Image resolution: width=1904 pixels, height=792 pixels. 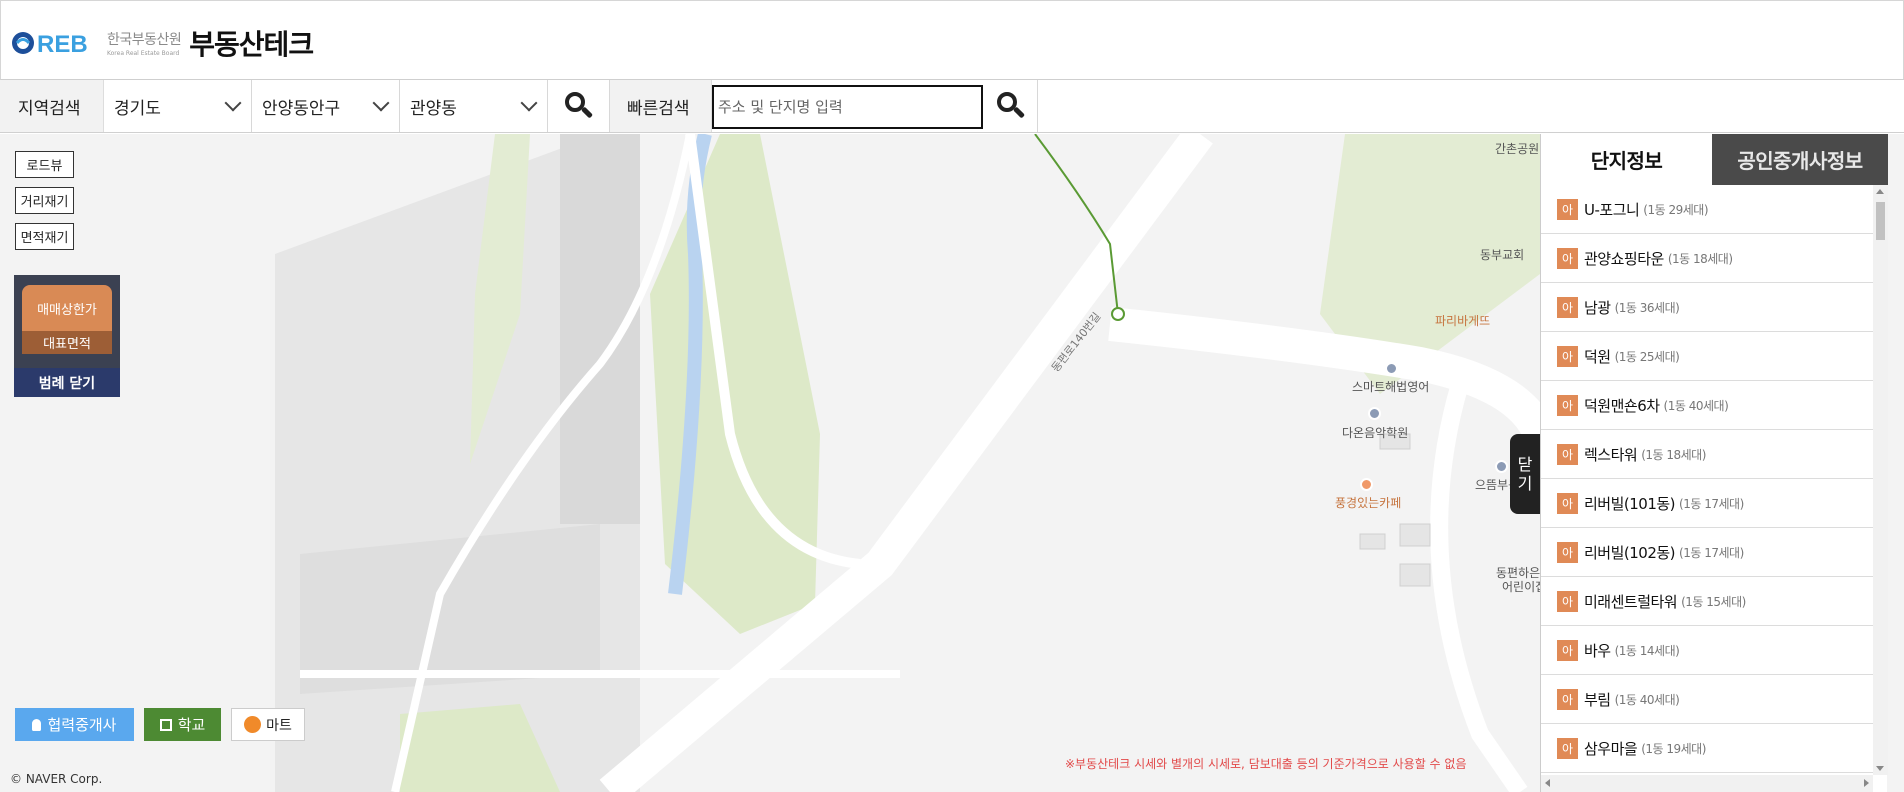 I want to click on complex-name: 덕원, so click(x=1597, y=356).